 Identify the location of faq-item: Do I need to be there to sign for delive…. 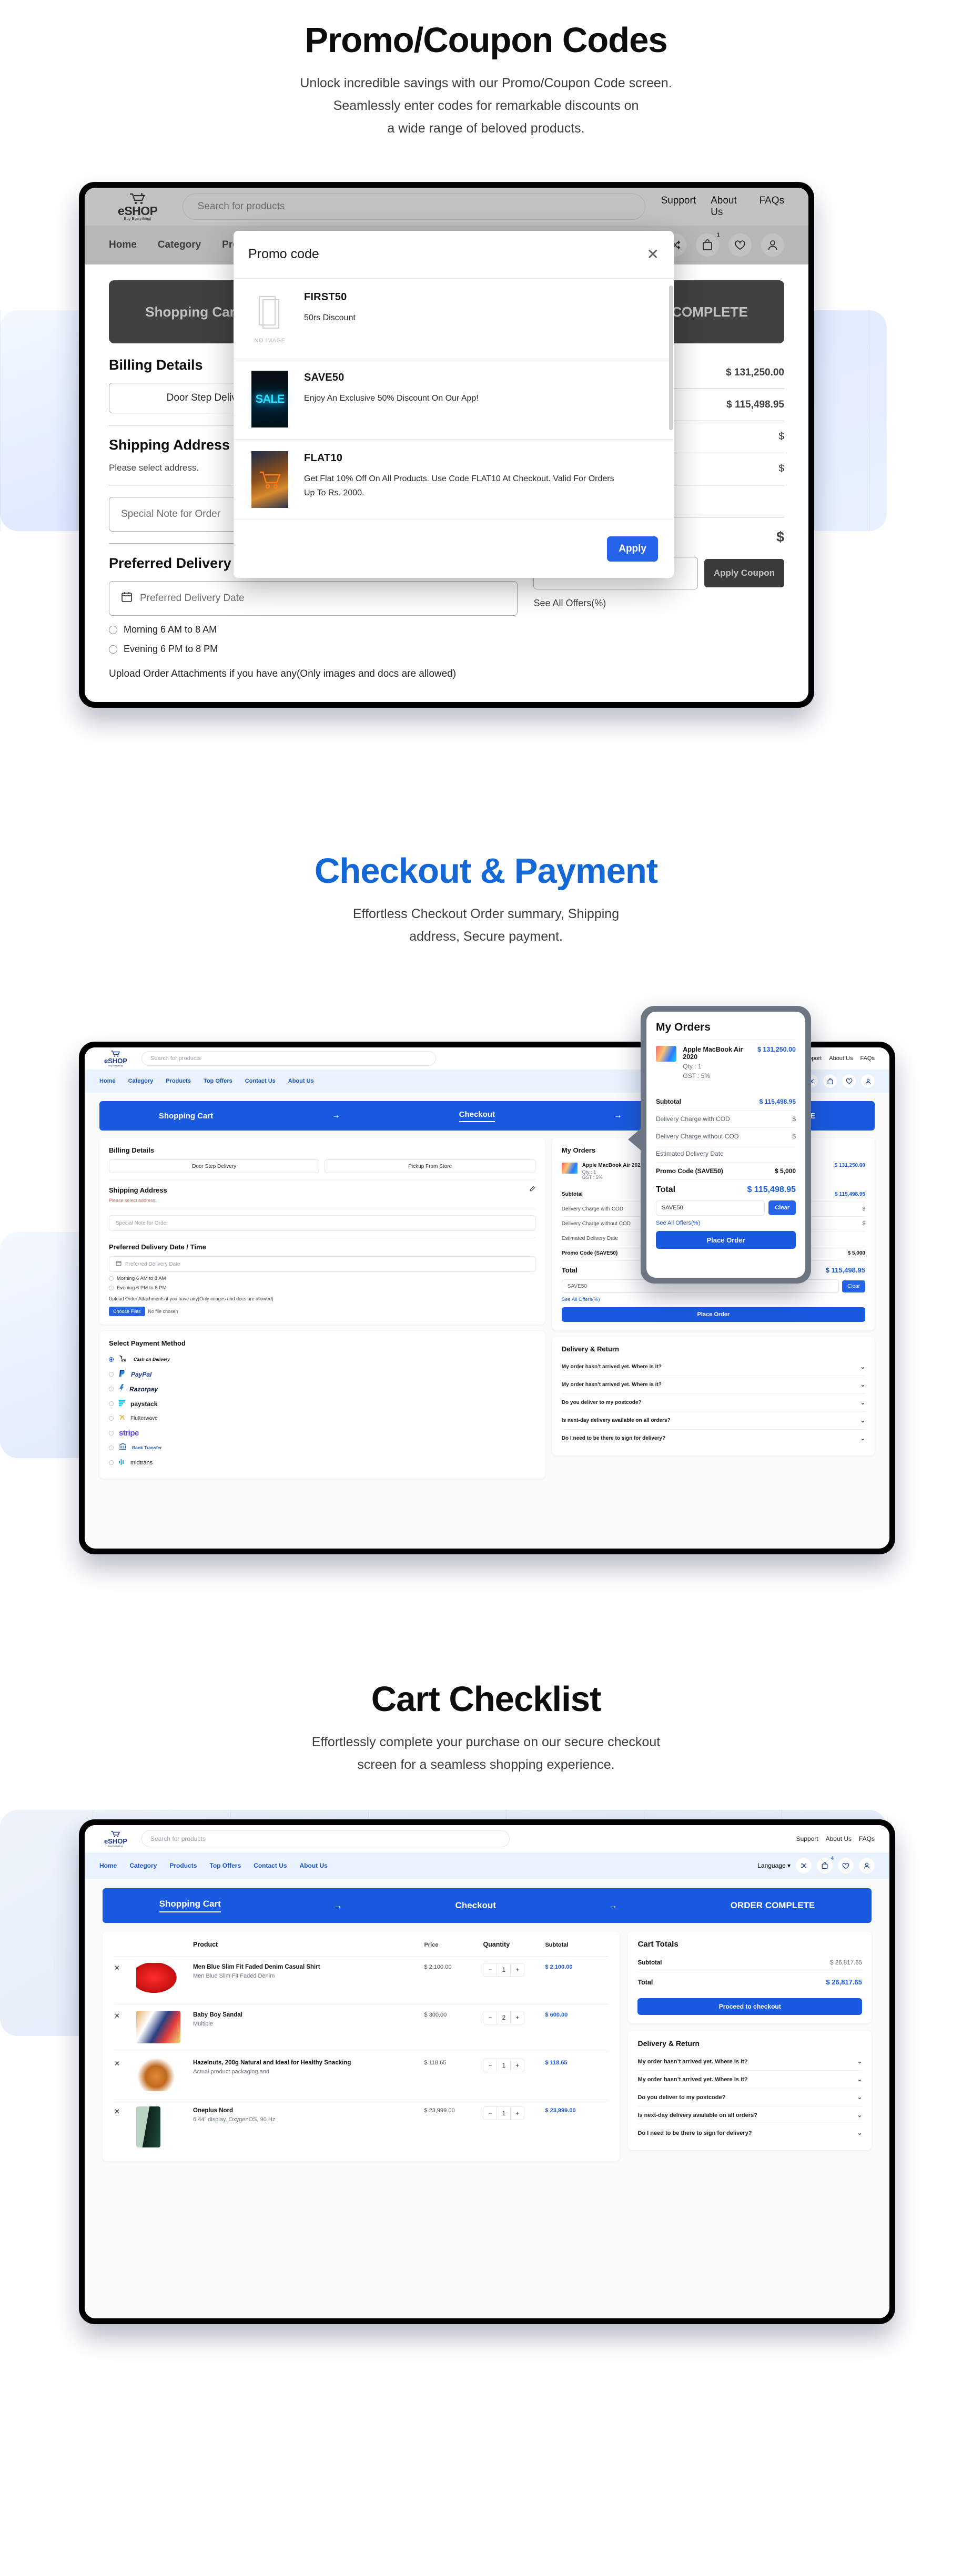
(749, 2133).